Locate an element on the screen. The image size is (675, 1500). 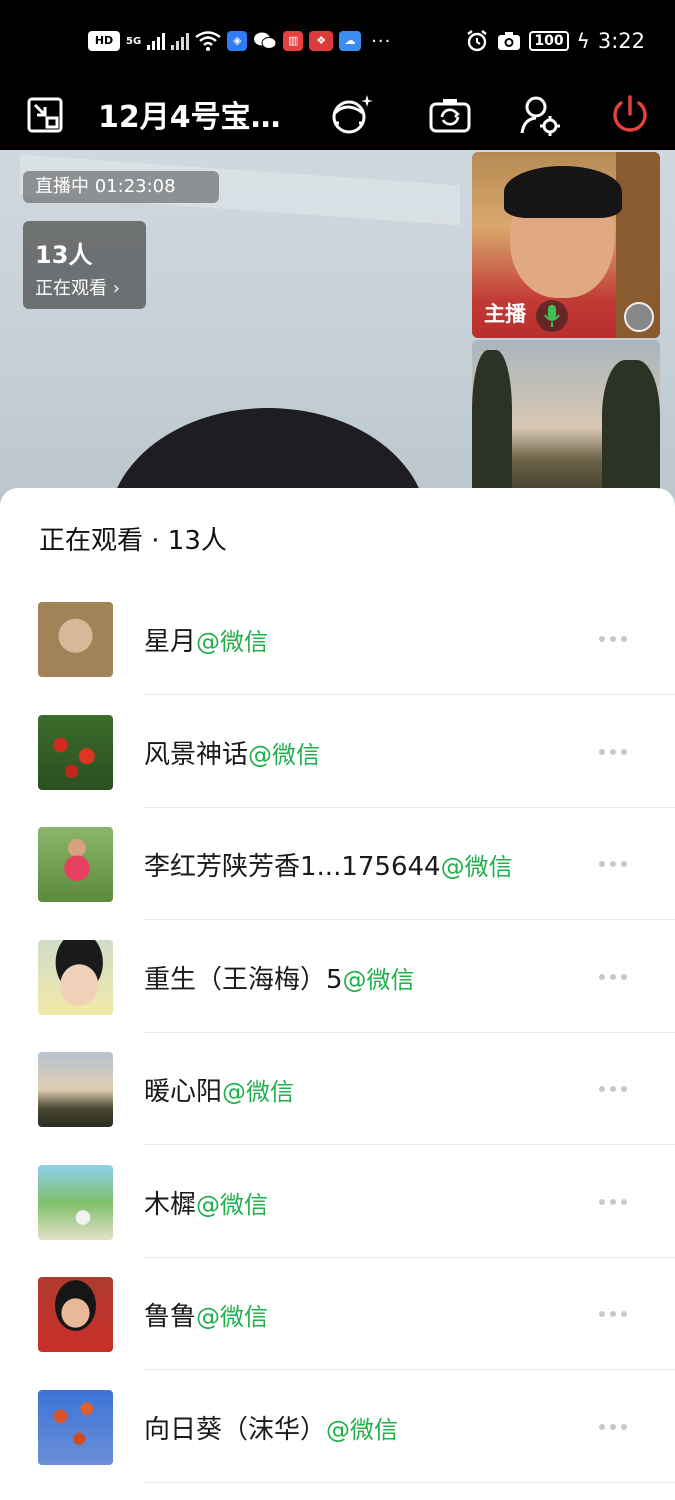
power-icon is located at coordinates (630, 113).